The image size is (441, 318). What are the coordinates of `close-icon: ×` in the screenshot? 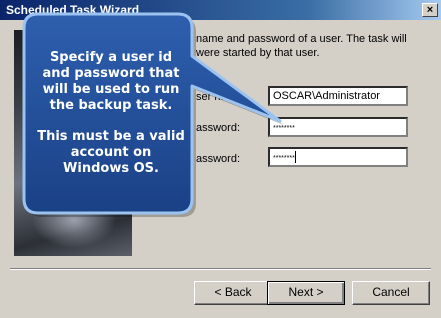 It's located at (430, 10).